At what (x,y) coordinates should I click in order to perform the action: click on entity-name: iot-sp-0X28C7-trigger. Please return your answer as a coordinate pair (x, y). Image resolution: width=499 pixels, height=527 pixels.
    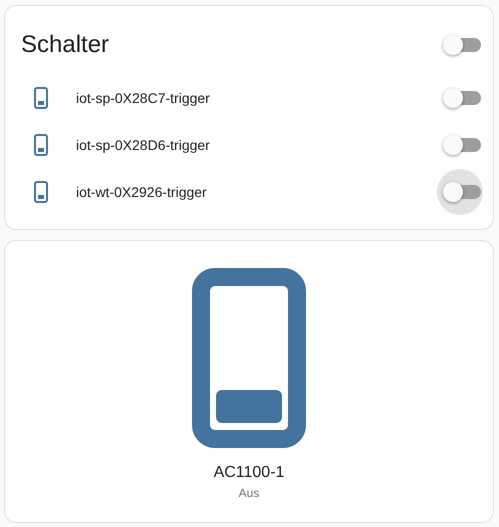
    Looking at the image, I should click on (256, 98).